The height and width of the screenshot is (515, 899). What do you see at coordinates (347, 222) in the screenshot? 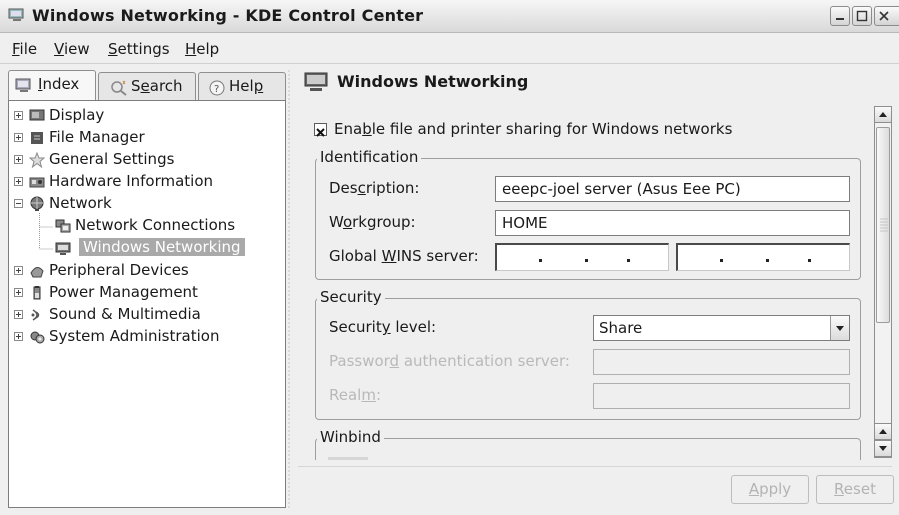
I see `workgroup-label-mnemonic: o` at bounding box center [347, 222].